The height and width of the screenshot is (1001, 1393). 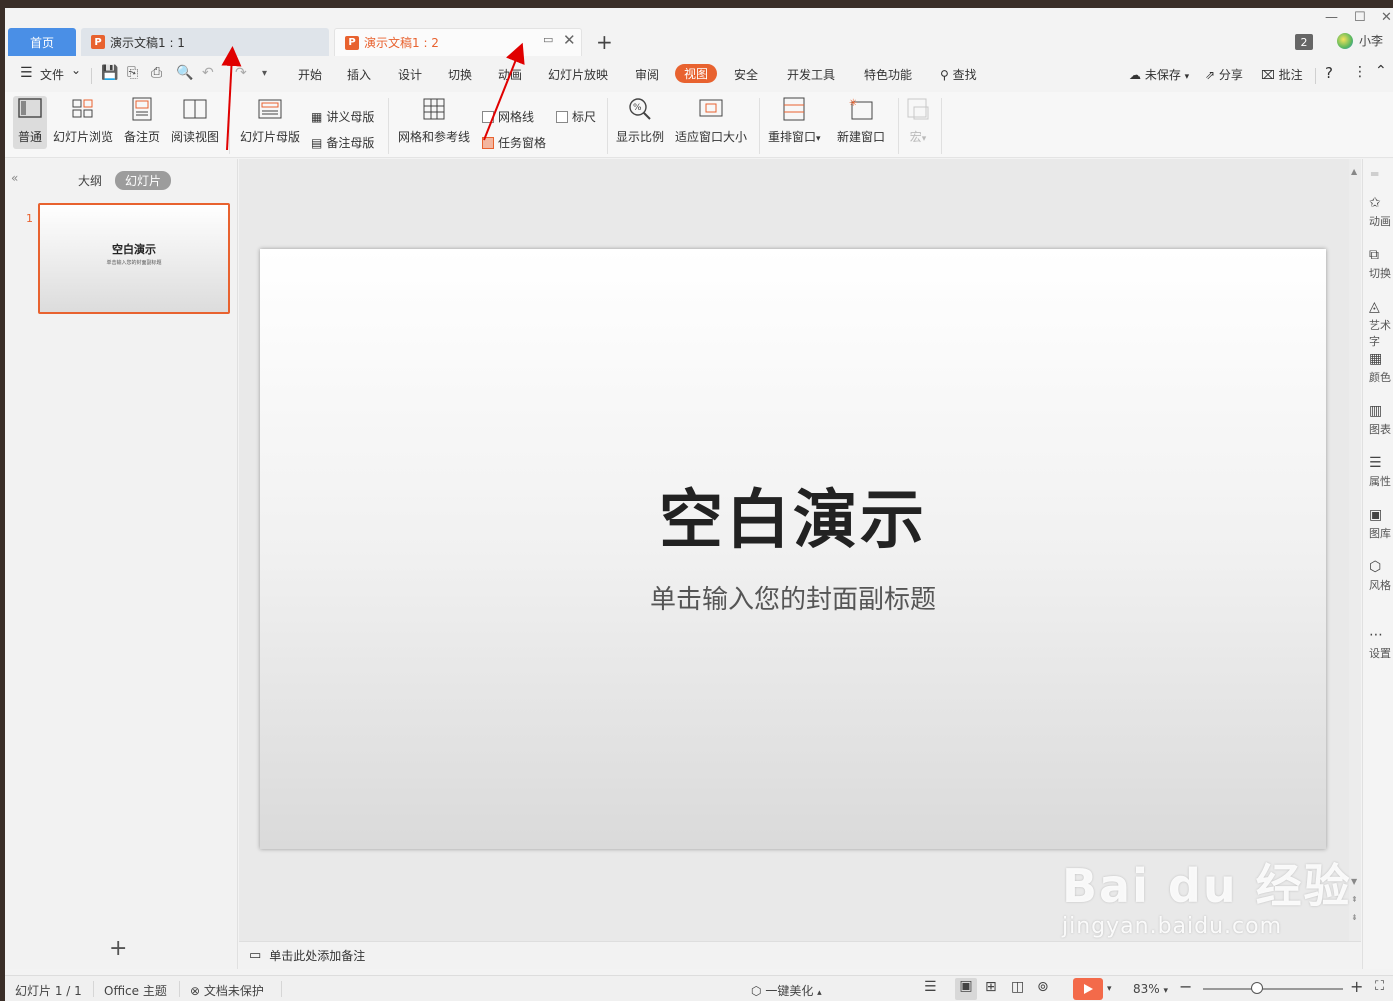 I want to click on watermark-brand: Bai du 经验, so click(x=1207, y=886).